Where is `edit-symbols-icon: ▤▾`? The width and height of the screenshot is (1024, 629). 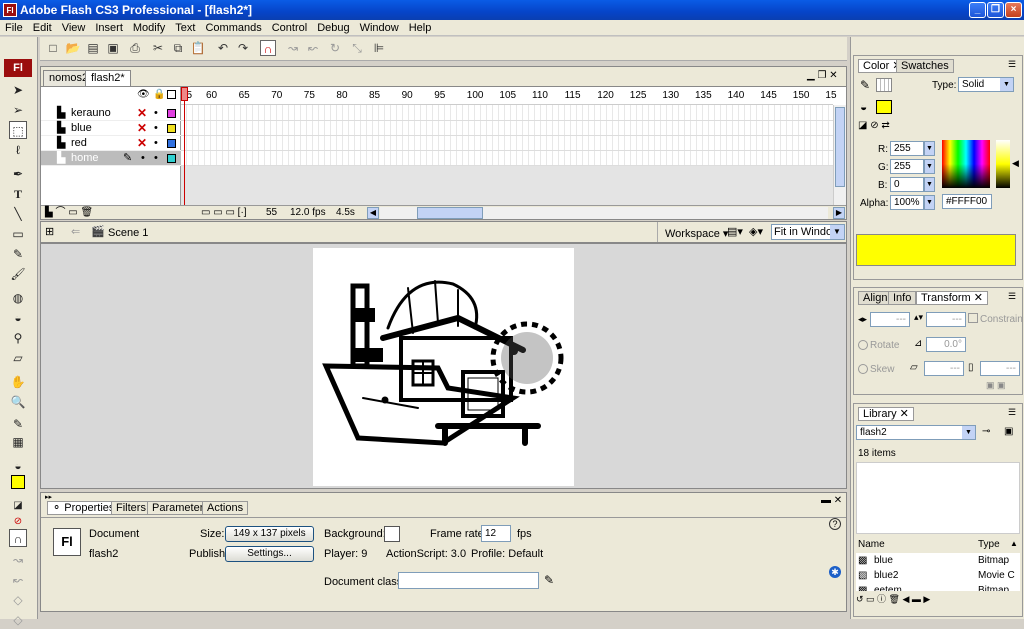
edit-symbols-icon: ▤▾ is located at coordinates (735, 231).